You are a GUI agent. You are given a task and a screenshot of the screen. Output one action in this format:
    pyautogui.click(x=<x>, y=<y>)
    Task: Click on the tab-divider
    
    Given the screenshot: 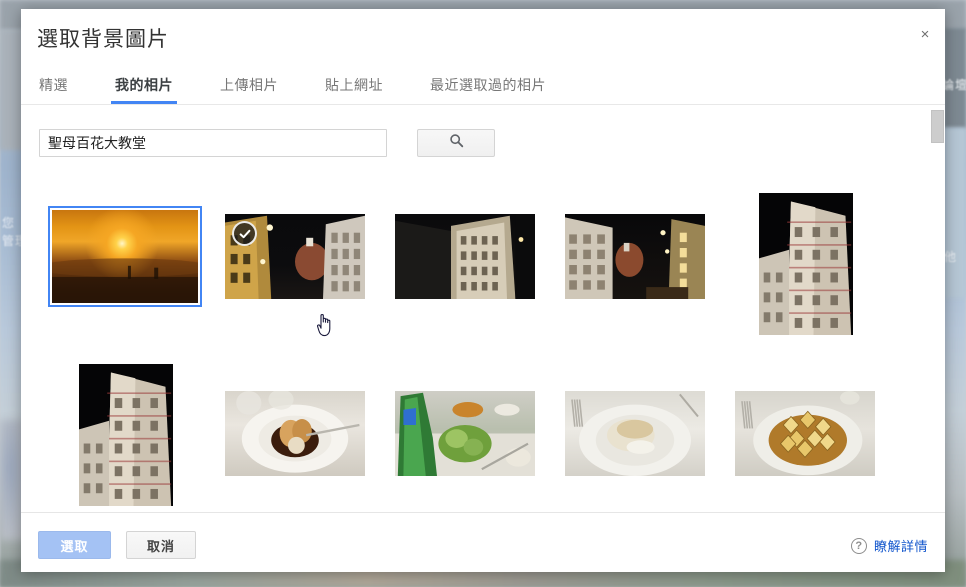 What is the action you would take?
    pyautogui.click(x=483, y=104)
    